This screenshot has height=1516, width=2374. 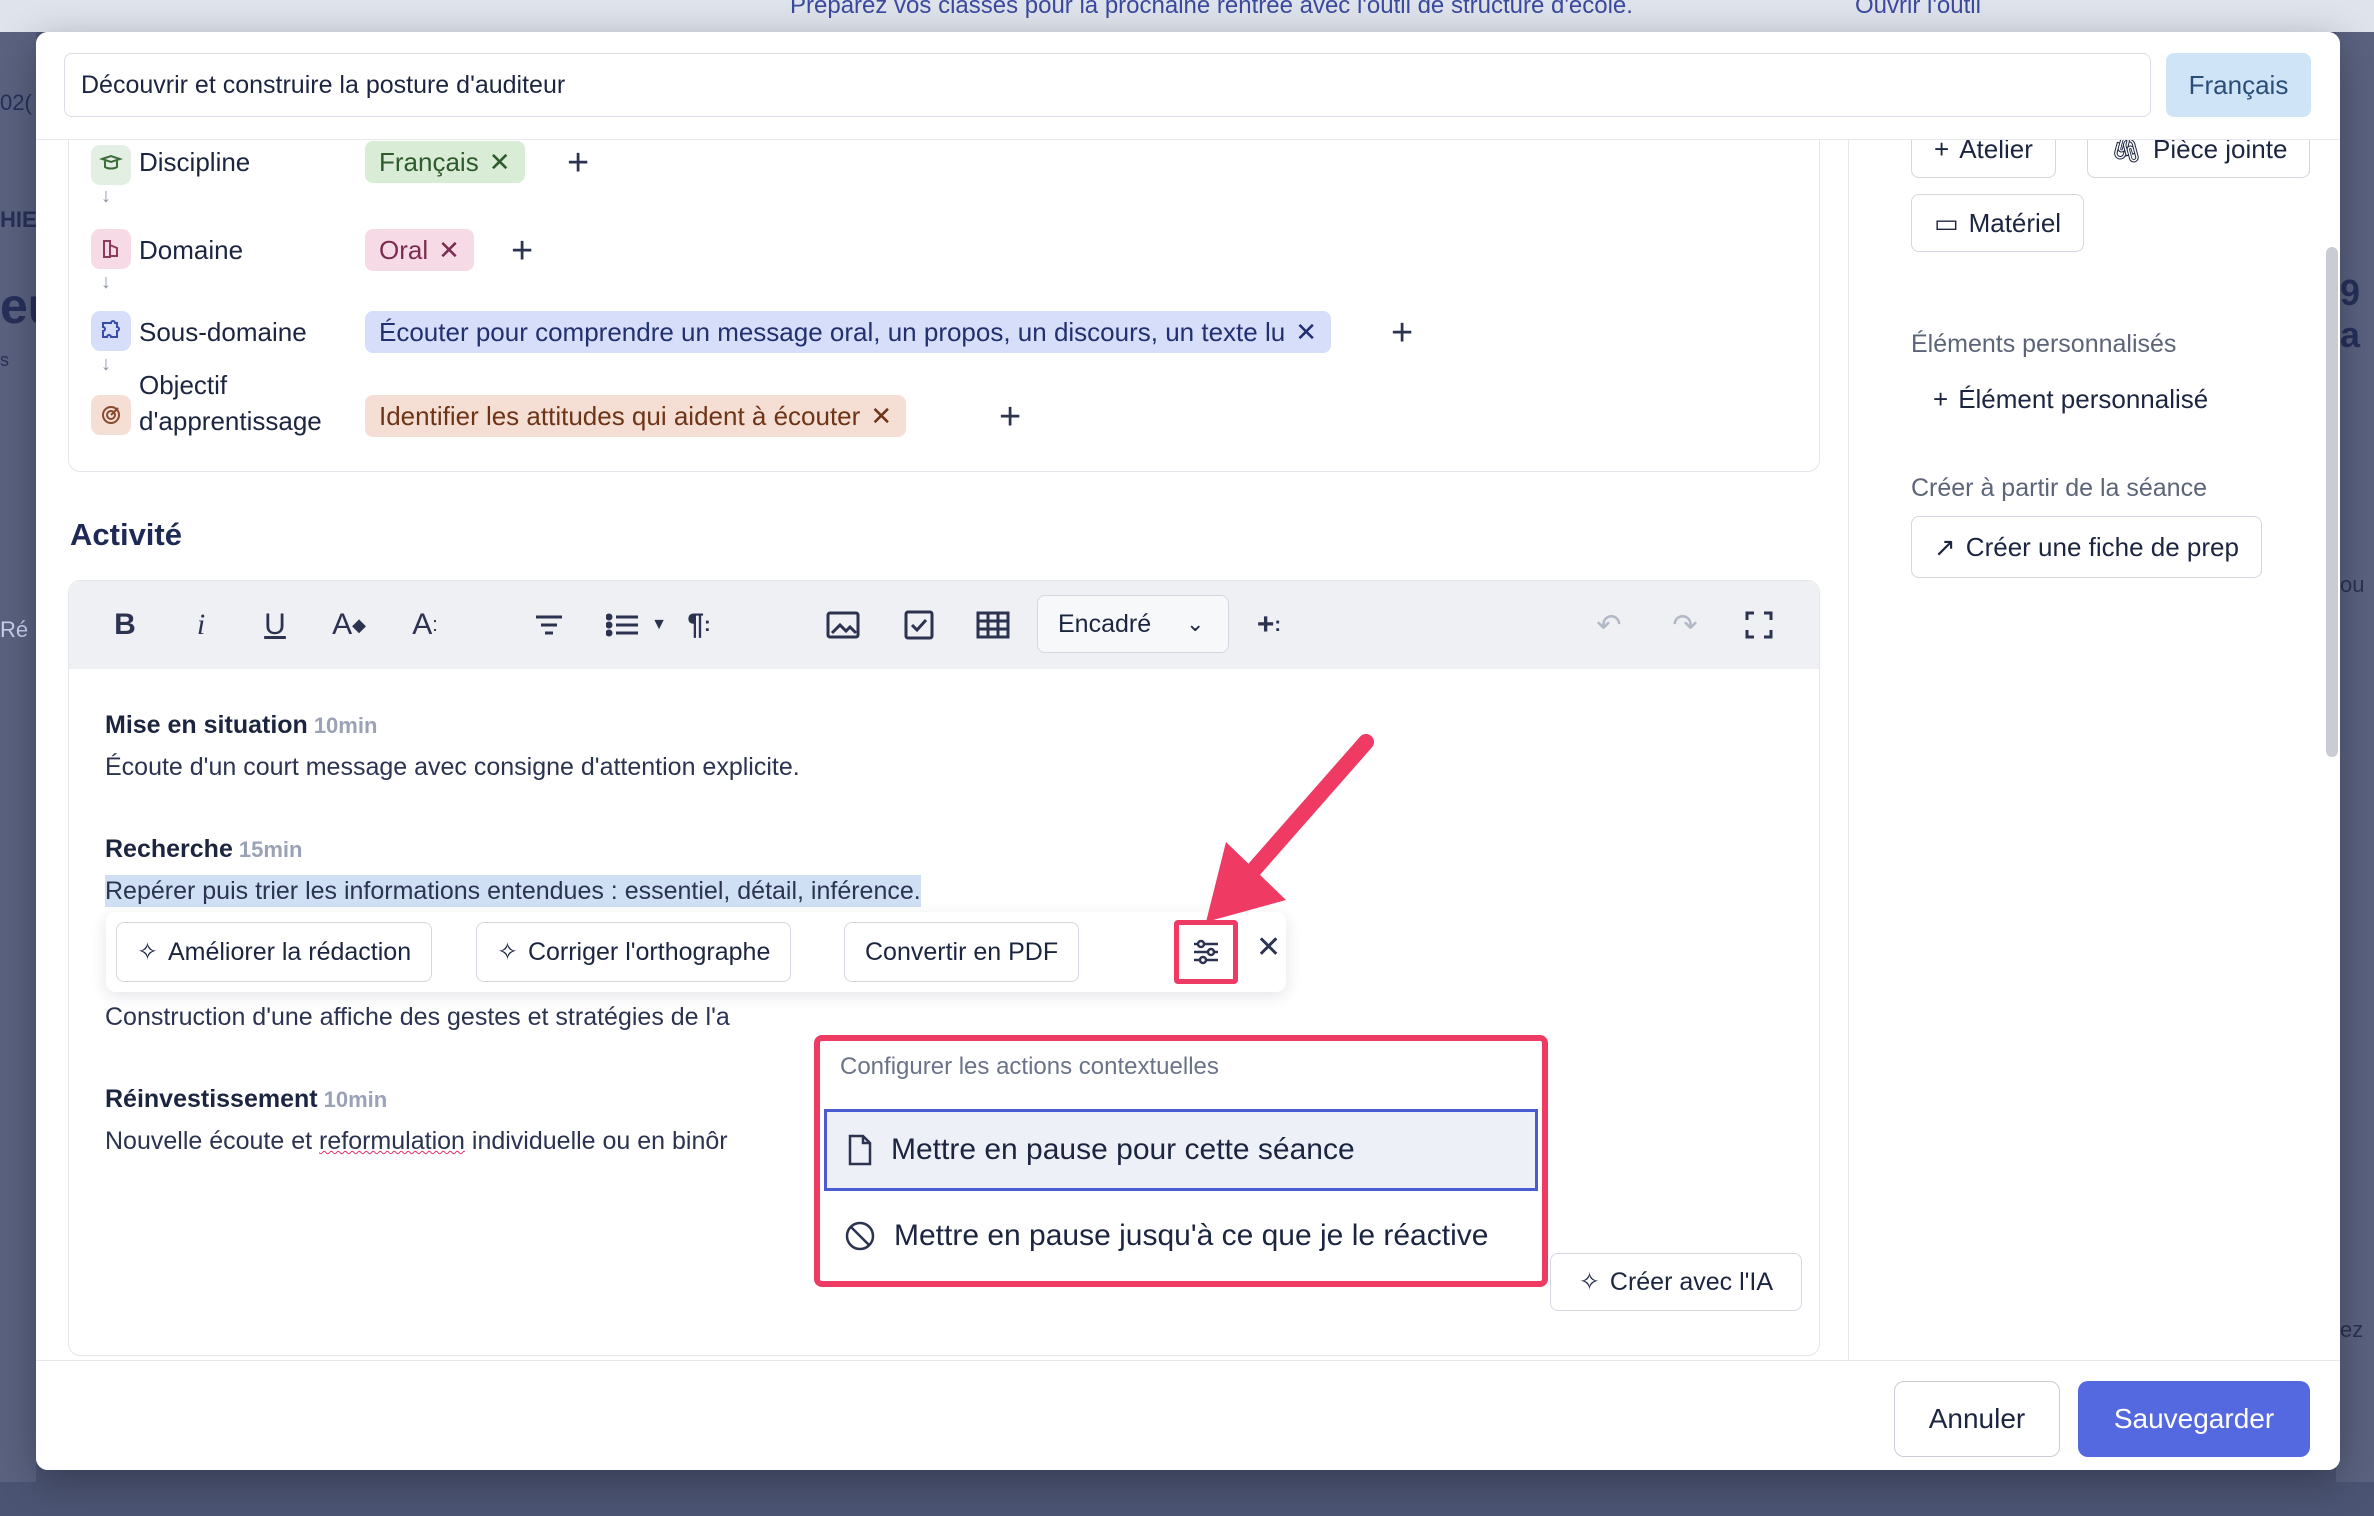 What do you see at coordinates (429, 162) in the screenshot?
I see `chip-text: Français` at bounding box center [429, 162].